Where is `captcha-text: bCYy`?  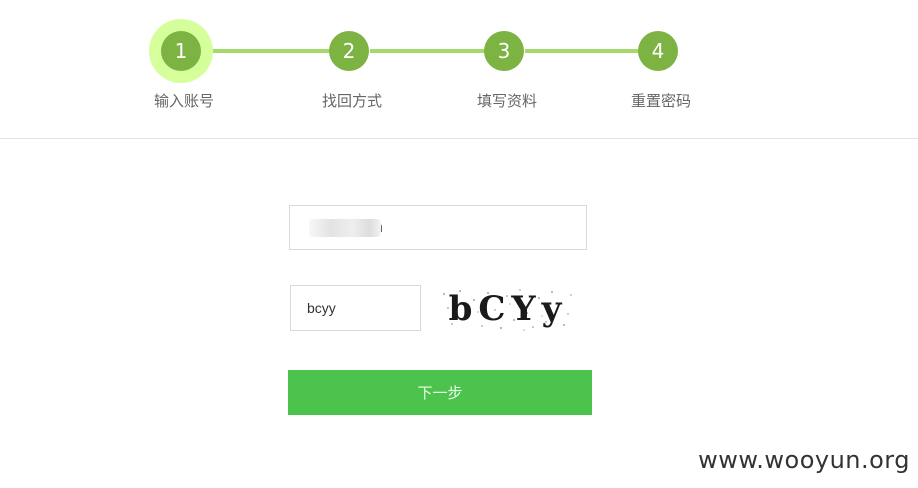
captcha-text: bCYy is located at coordinates (508, 309).